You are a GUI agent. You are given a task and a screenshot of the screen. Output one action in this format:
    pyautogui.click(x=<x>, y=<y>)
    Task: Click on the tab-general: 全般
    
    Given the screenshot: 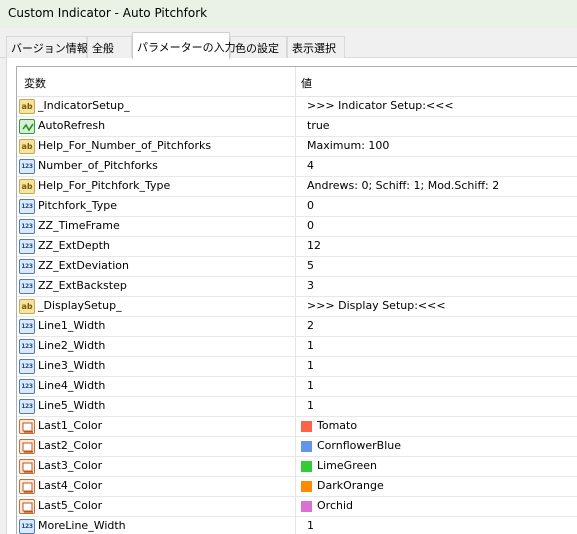 What is the action you would take?
    pyautogui.click(x=109, y=47)
    